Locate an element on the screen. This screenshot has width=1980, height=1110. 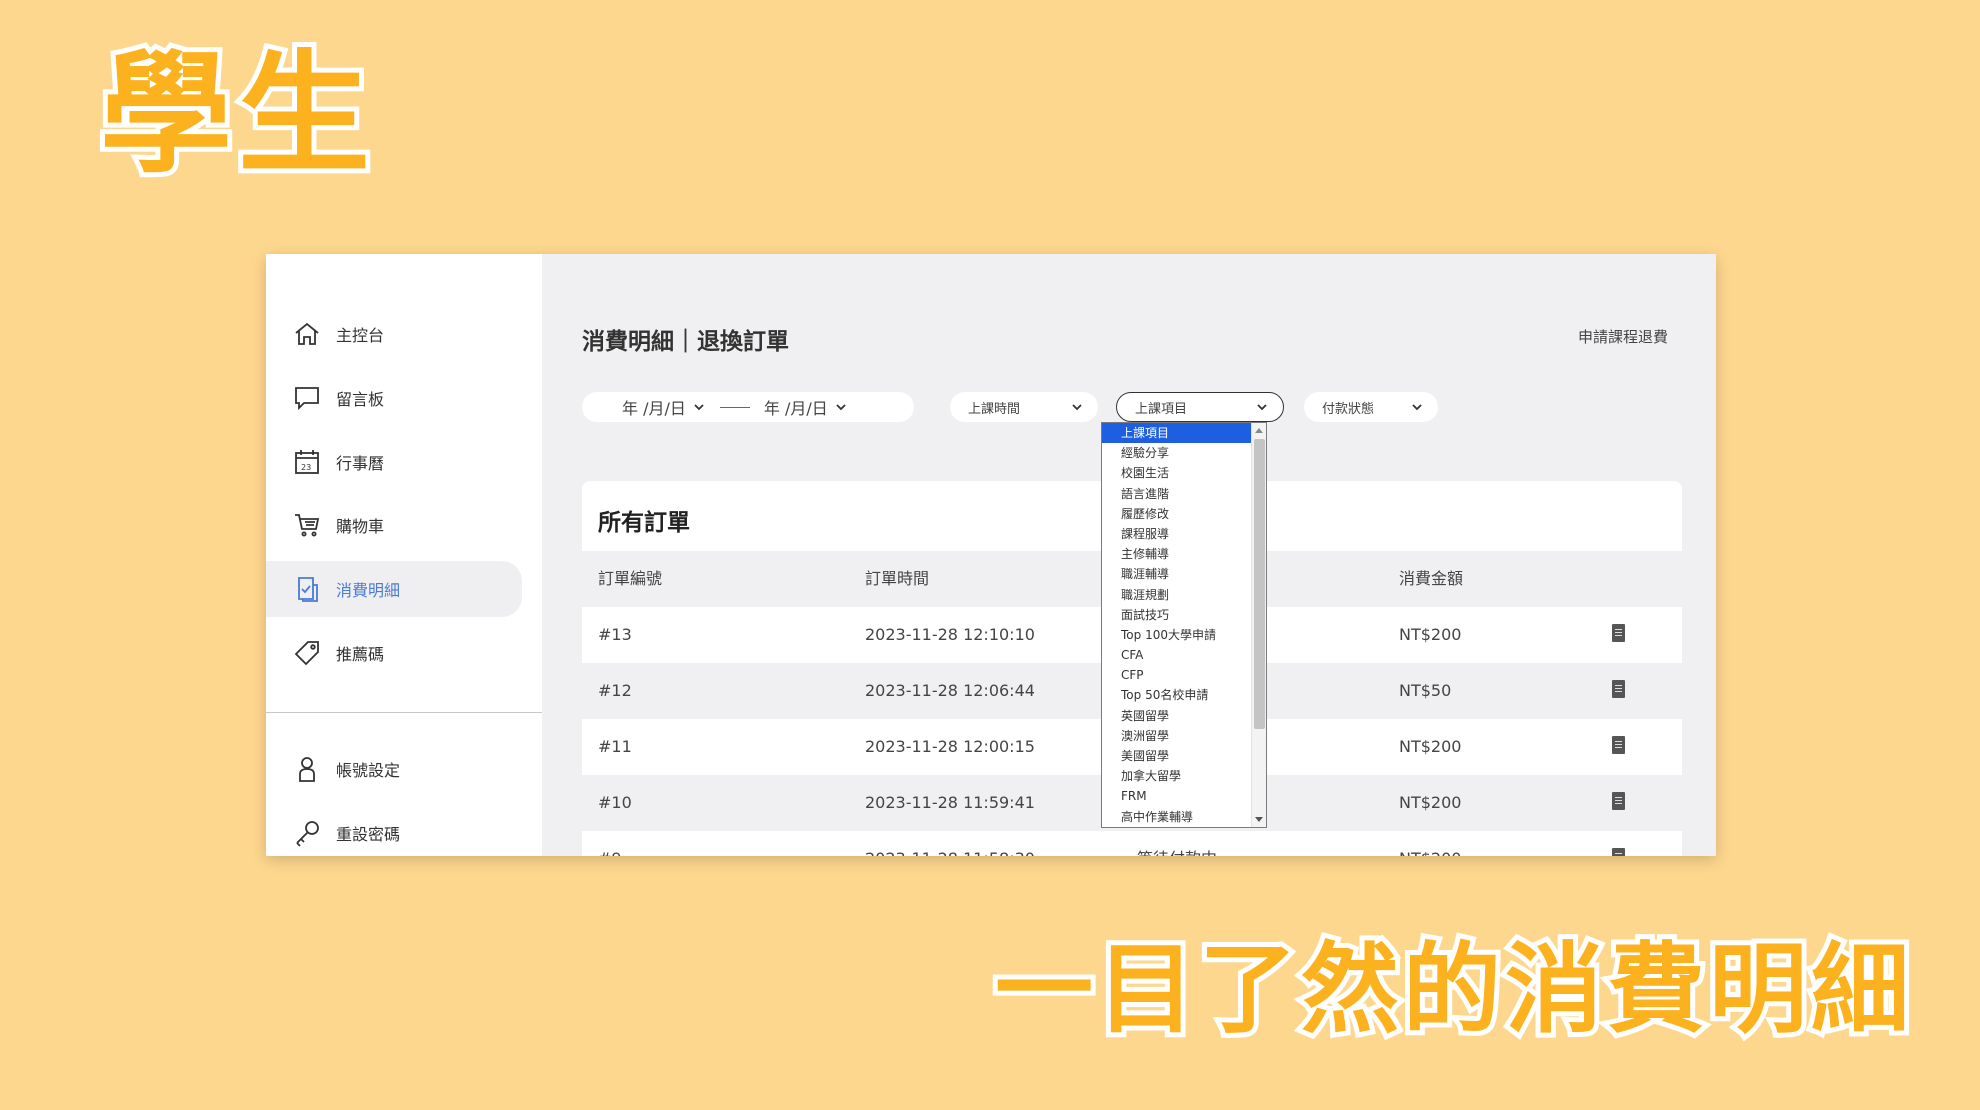
sidebar-item-label: 留言板 is located at coordinates (360, 399).